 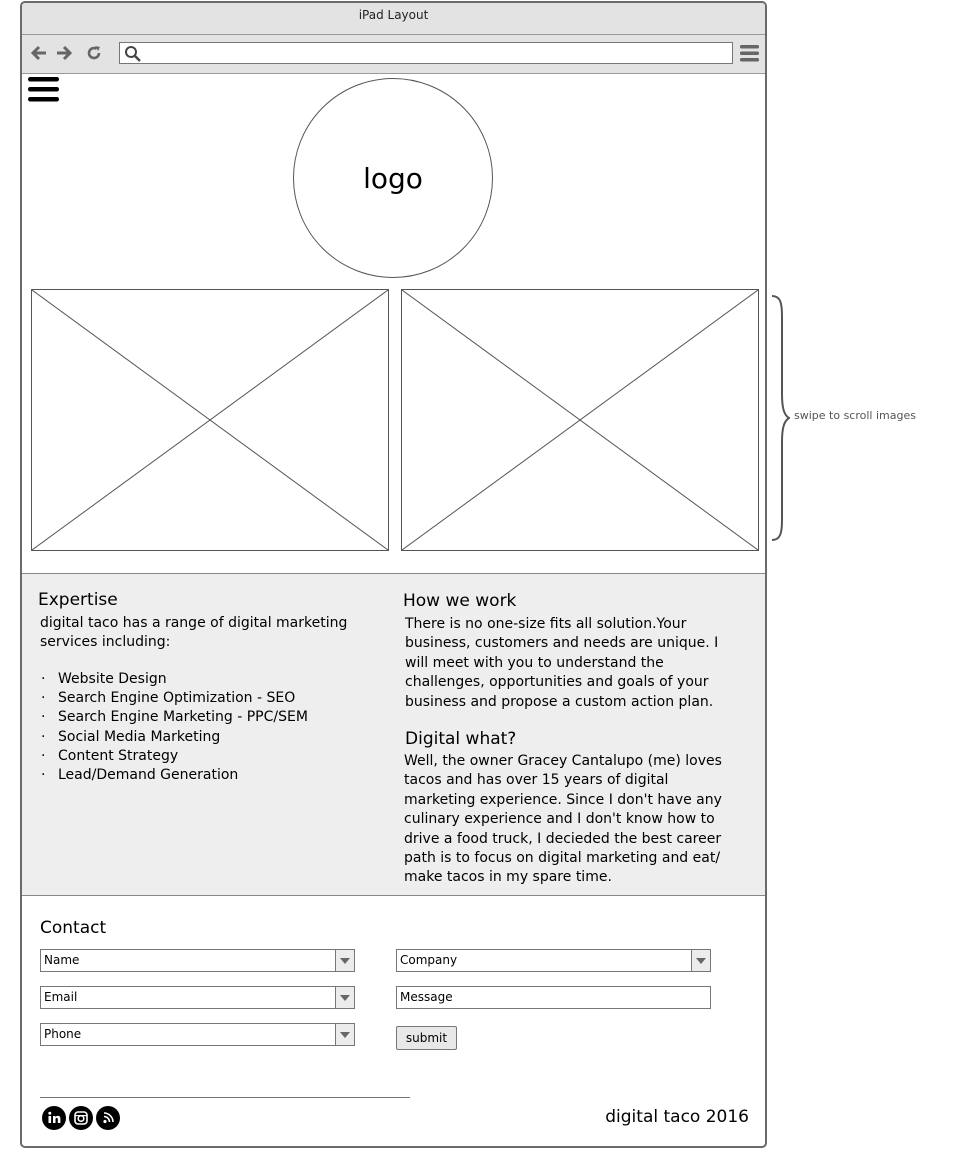 What do you see at coordinates (393, 19) in the screenshot?
I see `window-title: iPad Layout` at bounding box center [393, 19].